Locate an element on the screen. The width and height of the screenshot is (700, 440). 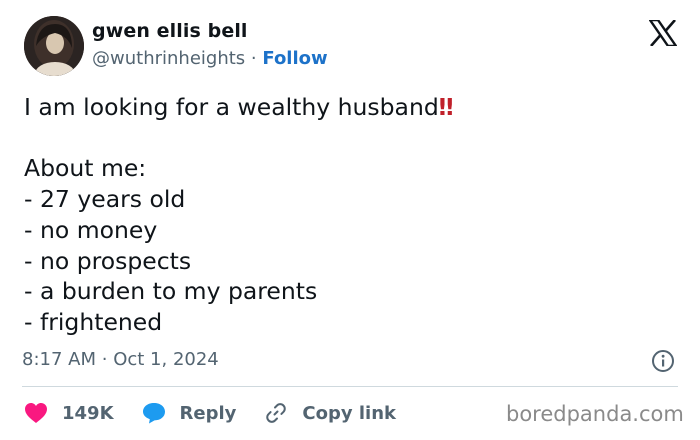
copy-link-label: Copy link is located at coordinates (349, 413).